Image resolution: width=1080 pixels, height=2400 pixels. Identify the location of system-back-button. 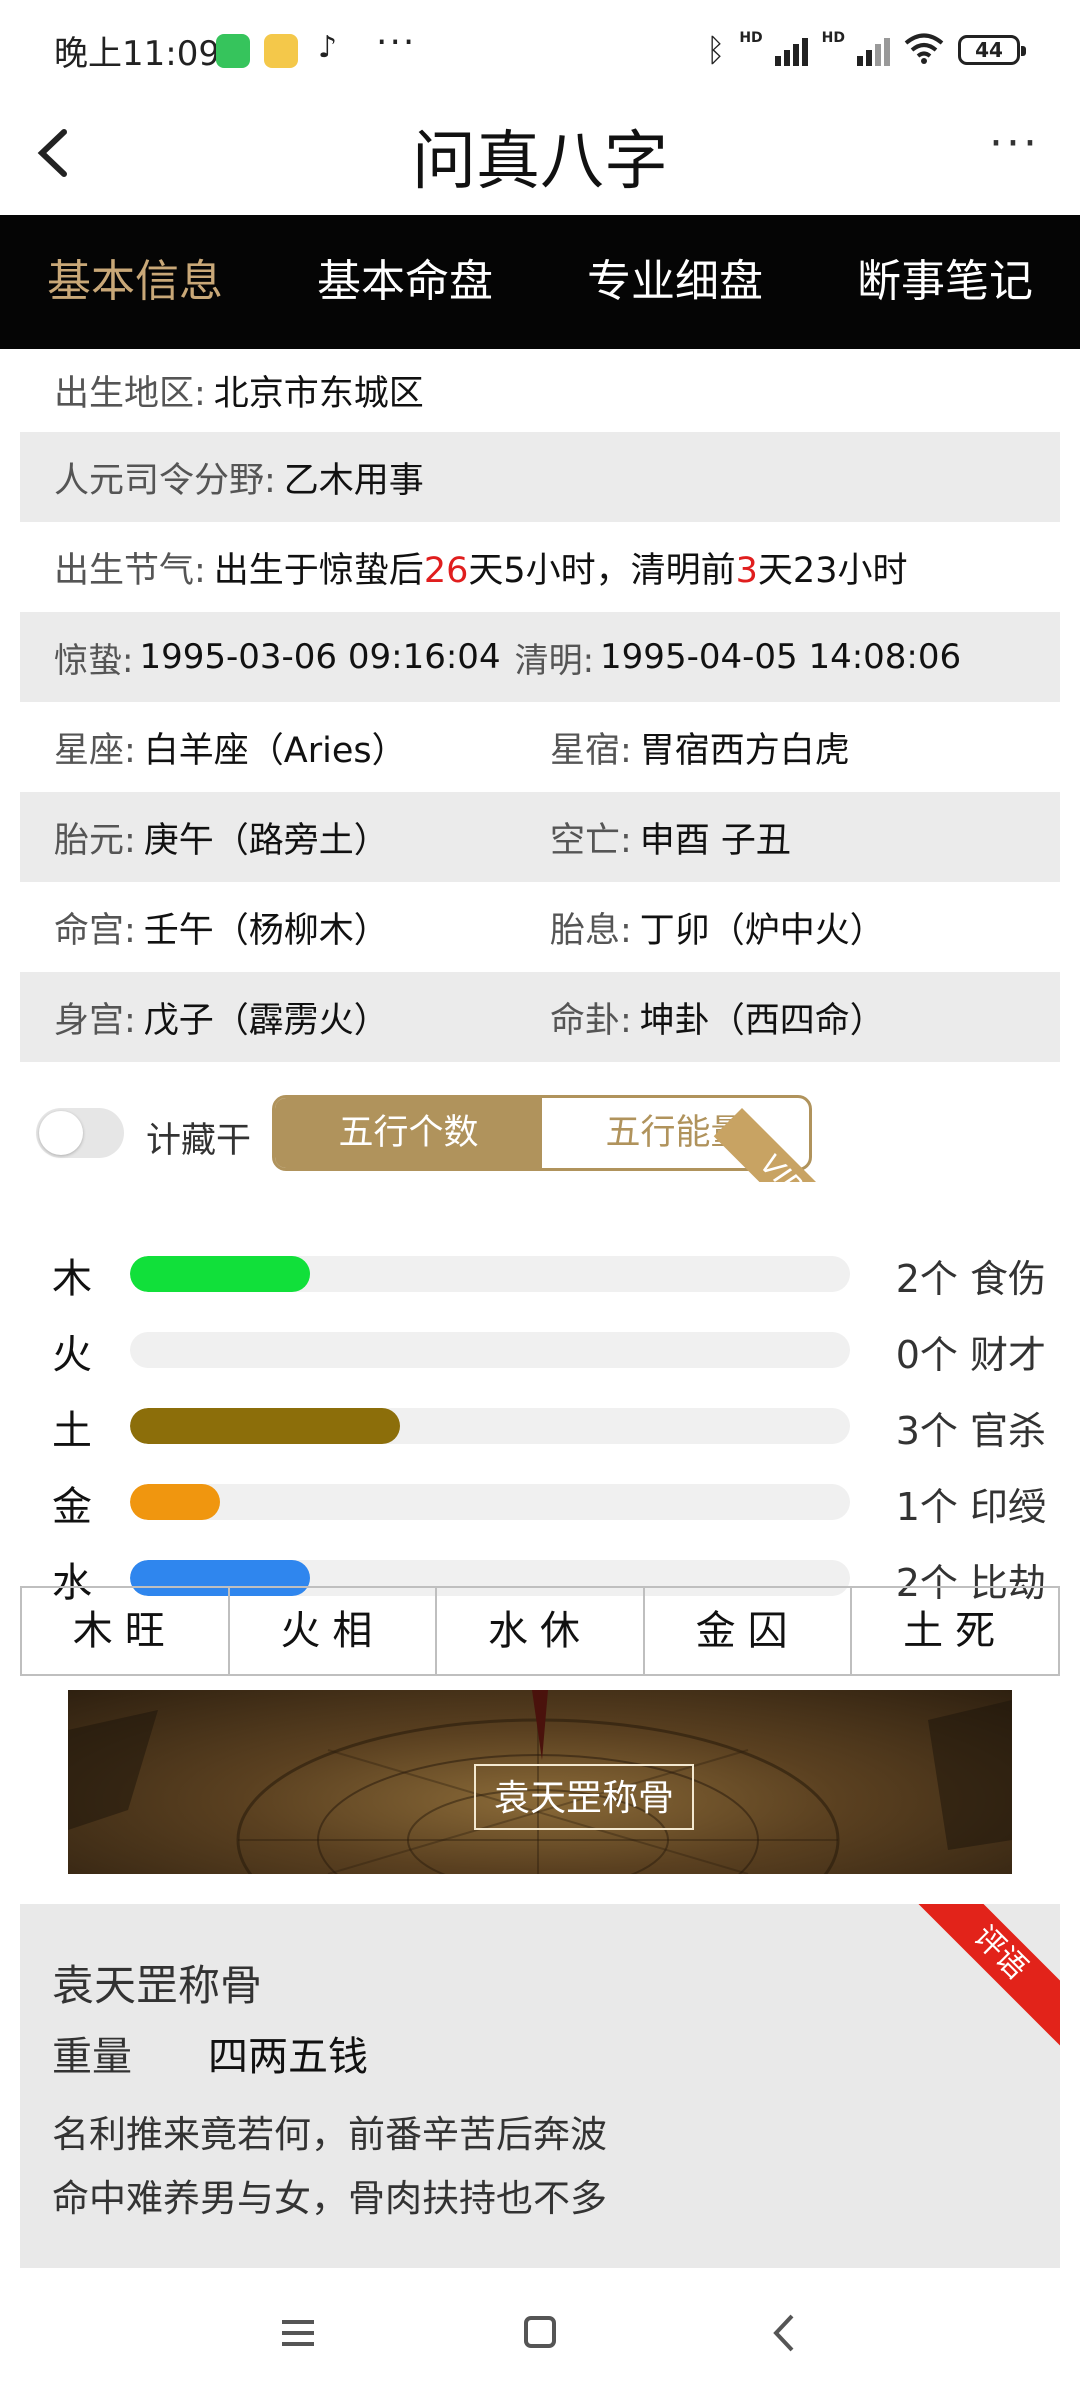
(786, 2333).